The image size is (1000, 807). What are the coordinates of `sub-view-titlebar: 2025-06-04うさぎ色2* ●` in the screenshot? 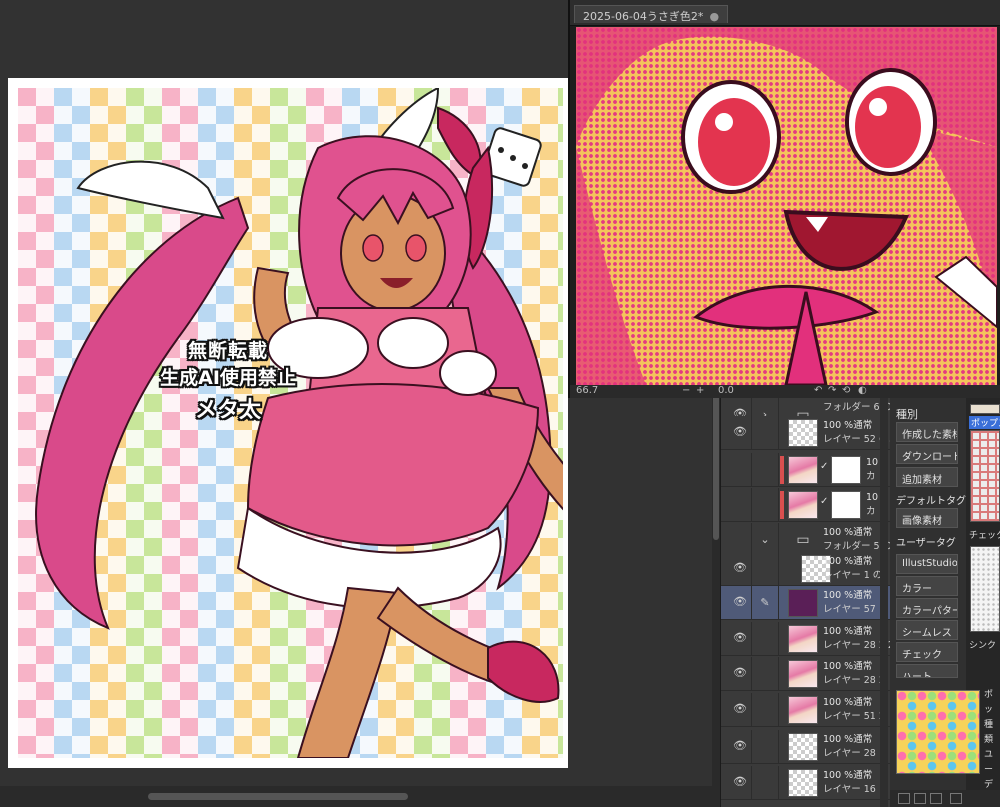 It's located at (785, 13).